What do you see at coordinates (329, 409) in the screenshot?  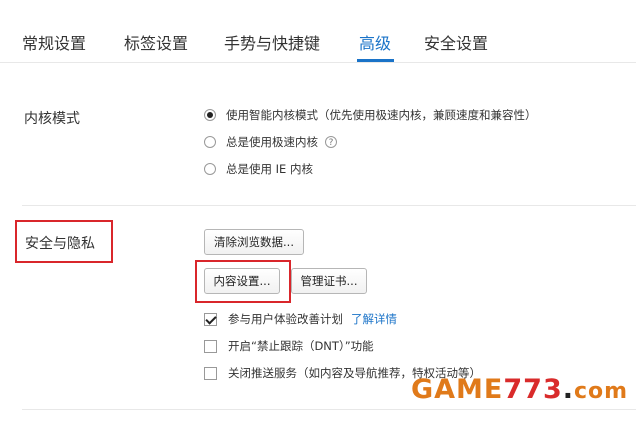 I see `section-divider-bottom` at bounding box center [329, 409].